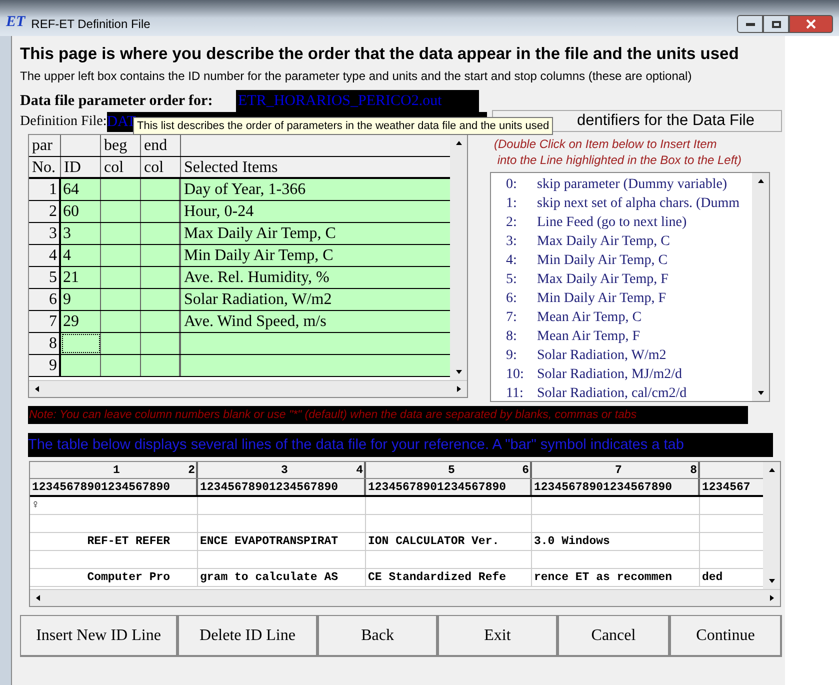  Describe the element at coordinates (282, 541) in the screenshot. I see `table-cell: ENCE EVAPOTRANSPIRAT` at that location.